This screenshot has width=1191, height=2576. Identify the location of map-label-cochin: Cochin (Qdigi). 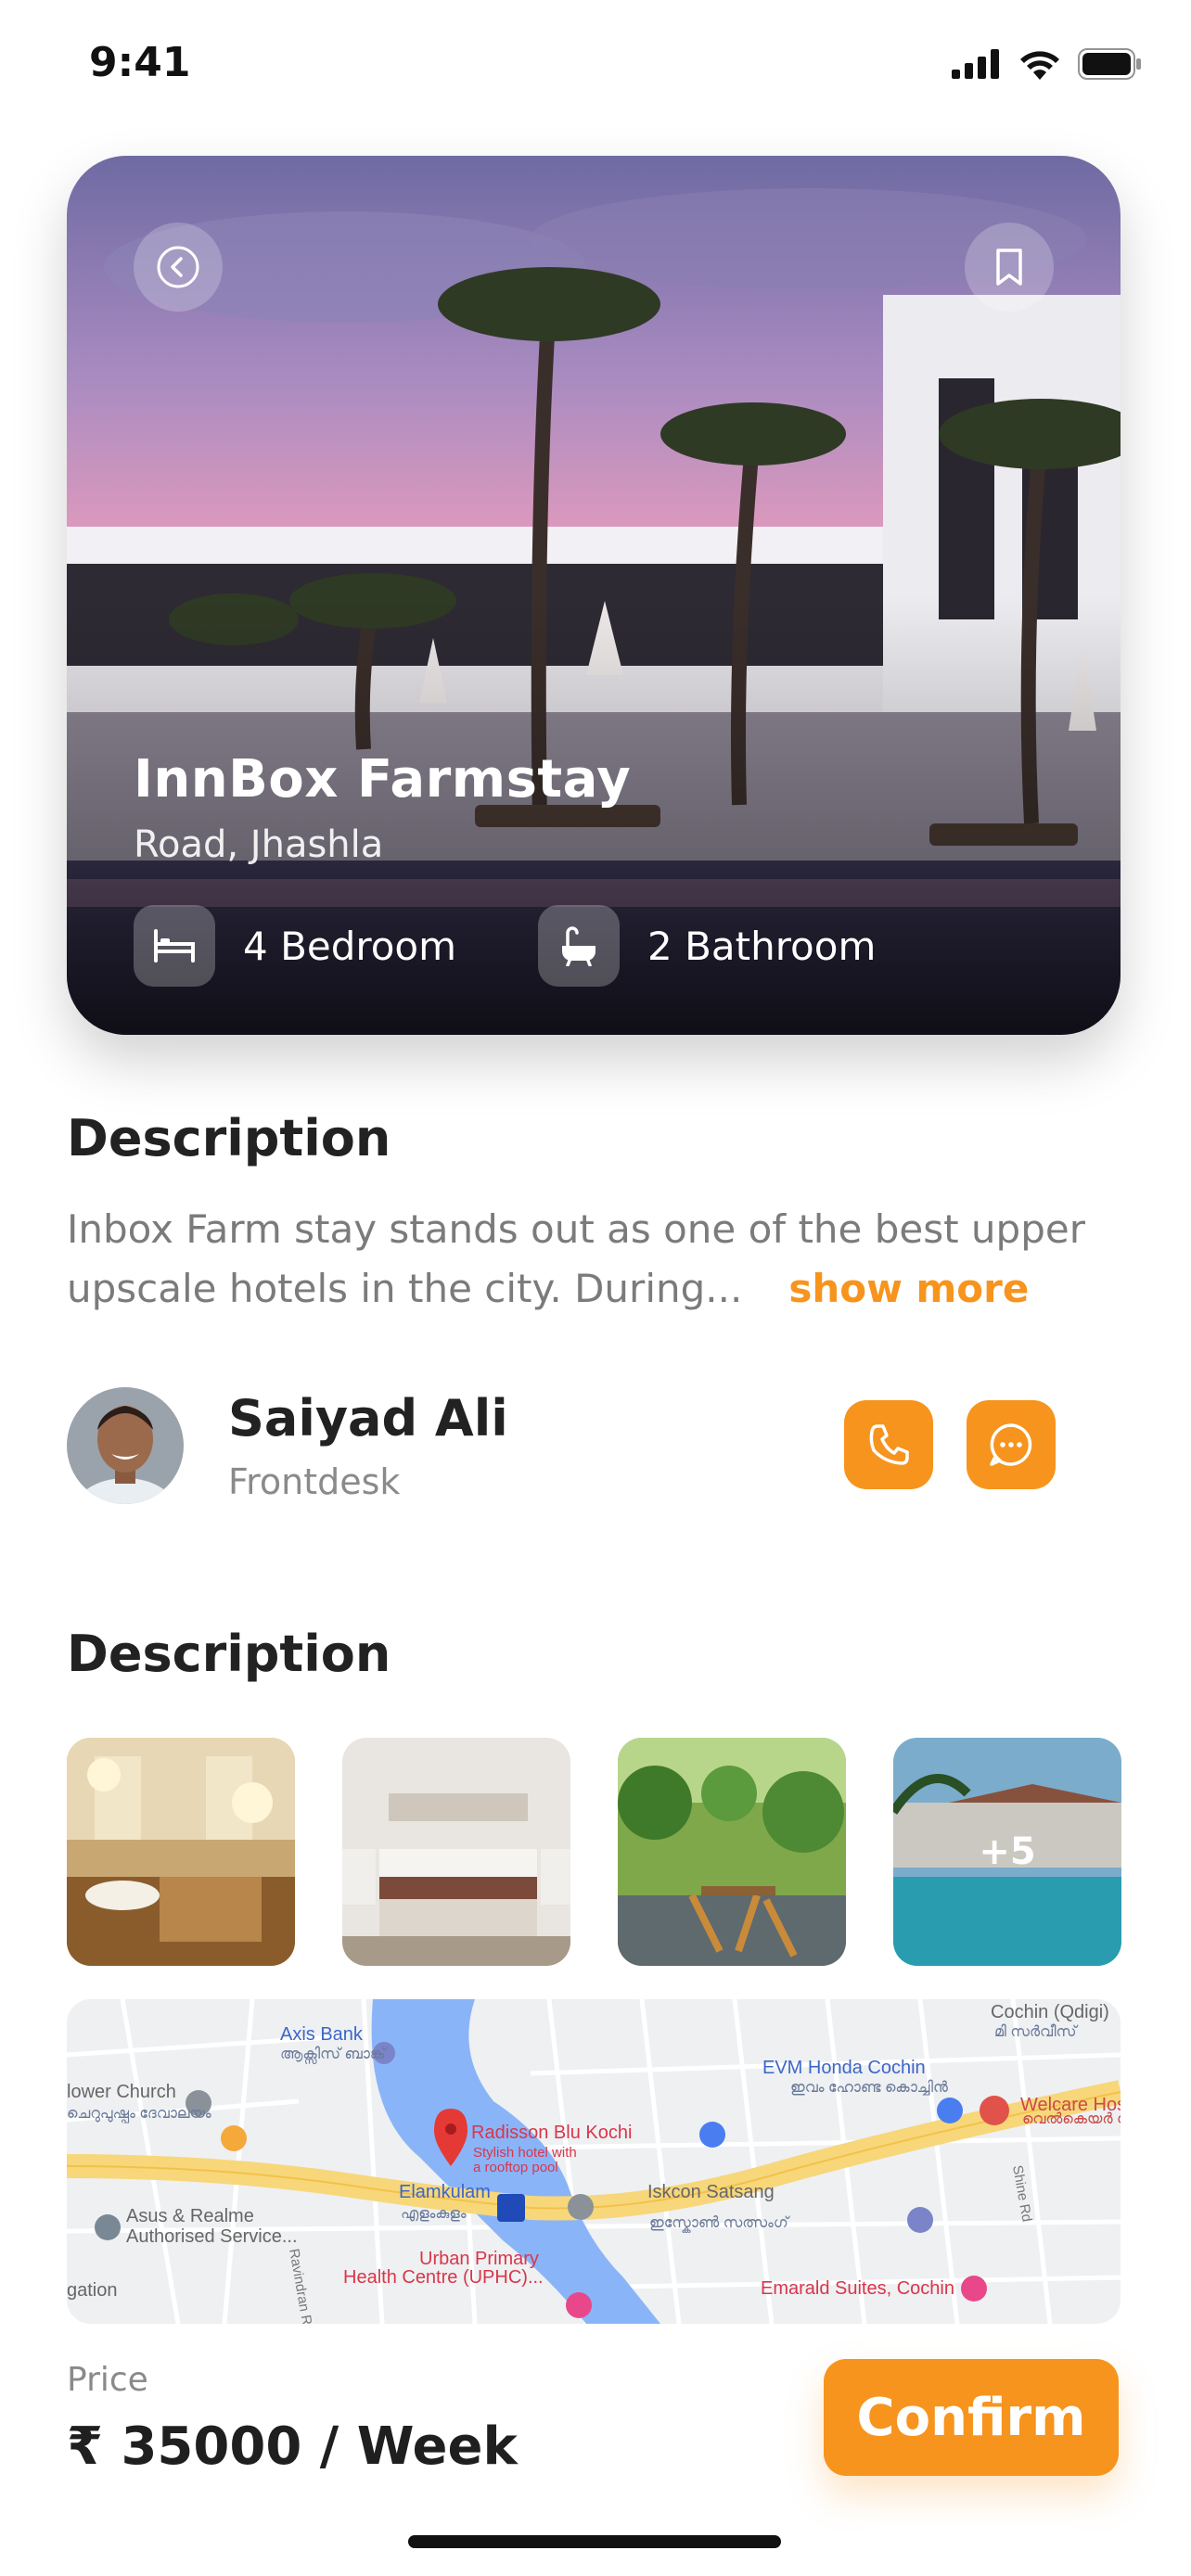
(1050, 2012).